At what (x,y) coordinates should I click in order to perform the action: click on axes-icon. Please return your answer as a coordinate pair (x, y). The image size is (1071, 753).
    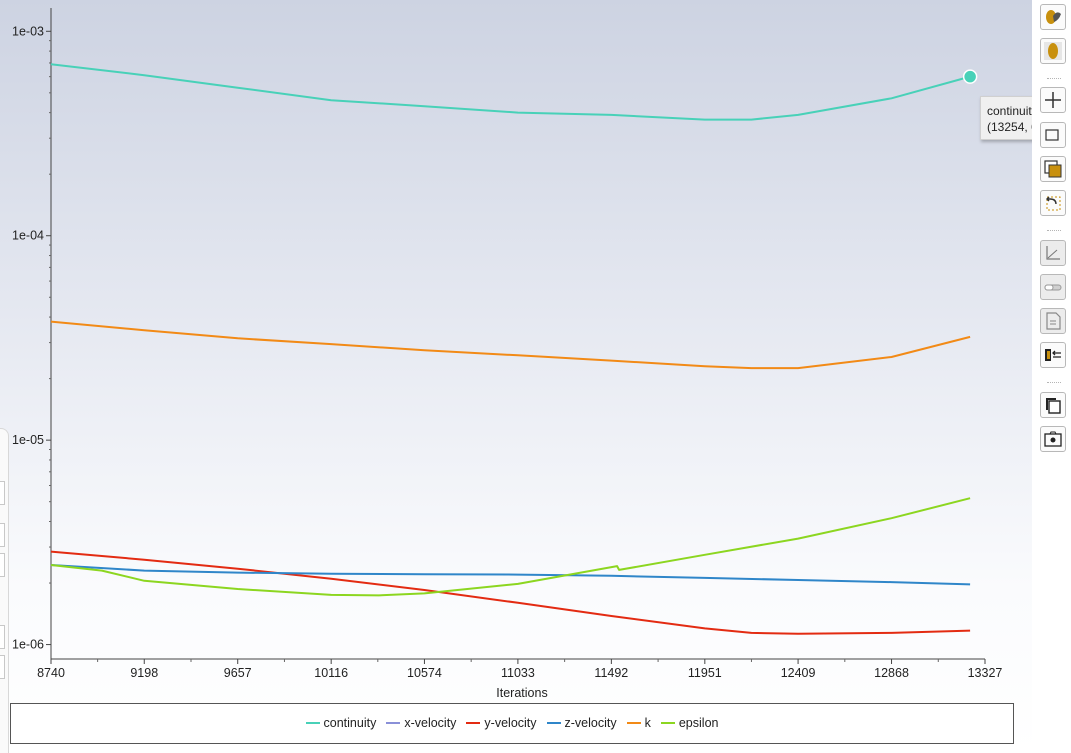
    Looking at the image, I should click on (1053, 253).